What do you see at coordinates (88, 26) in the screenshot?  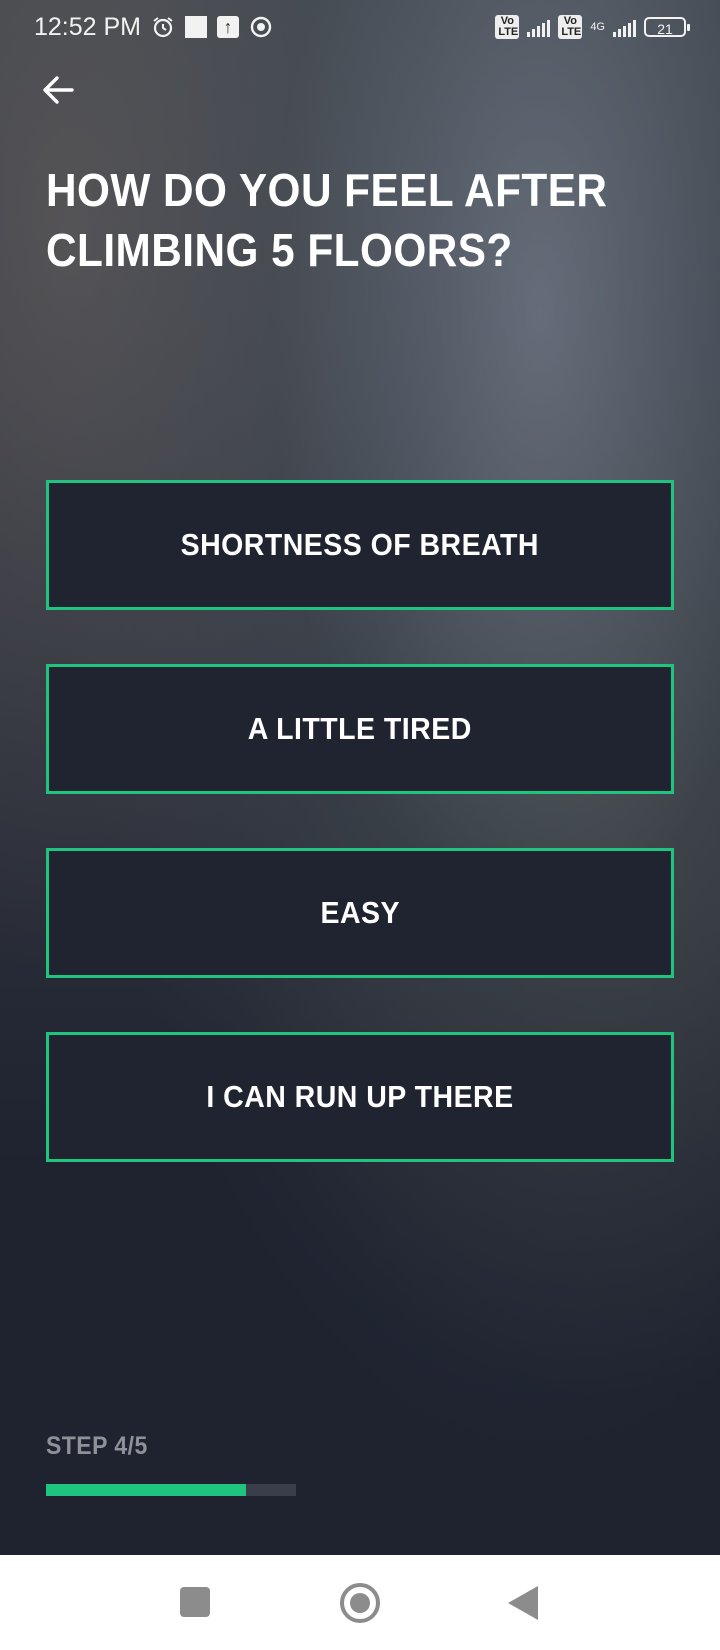 I see `status-time: 12:52 PM` at bounding box center [88, 26].